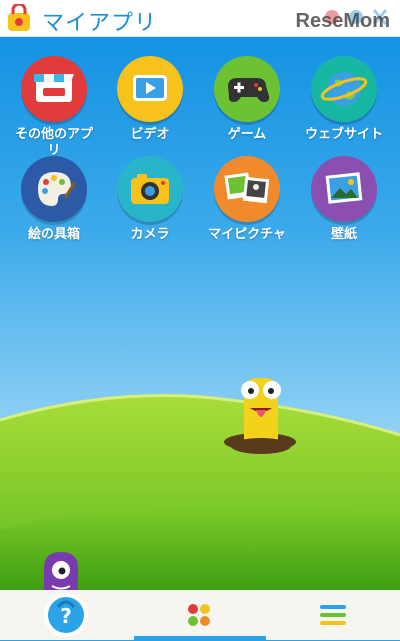 The height and width of the screenshot is (641, 400). What do you see at coordinates (247, 234) in the screenshot?
I see `app-label: マイピクチャ` at bounding box center [247, 234].